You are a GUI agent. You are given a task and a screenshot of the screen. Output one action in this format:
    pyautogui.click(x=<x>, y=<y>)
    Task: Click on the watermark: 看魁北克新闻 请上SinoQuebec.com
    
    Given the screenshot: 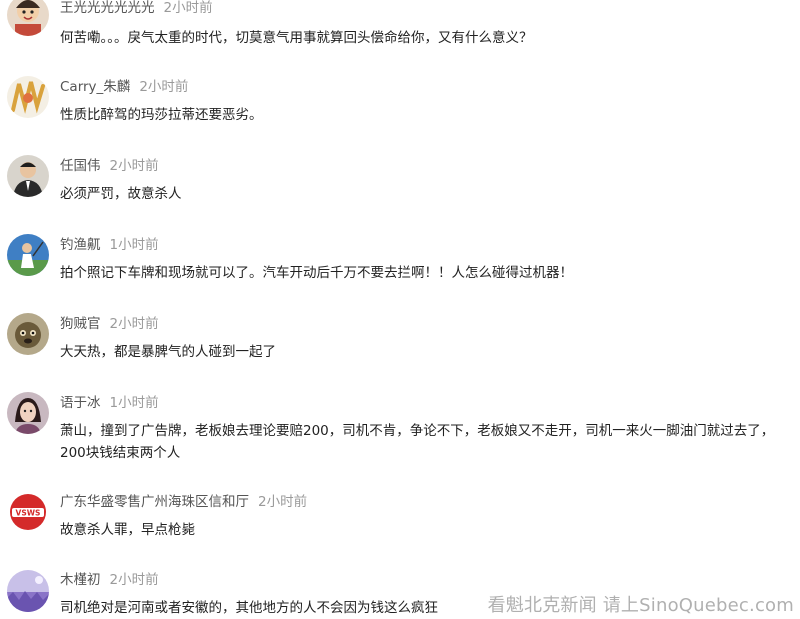 What is the action you would take?
    pyautogui.click(x=640, y=605)
    